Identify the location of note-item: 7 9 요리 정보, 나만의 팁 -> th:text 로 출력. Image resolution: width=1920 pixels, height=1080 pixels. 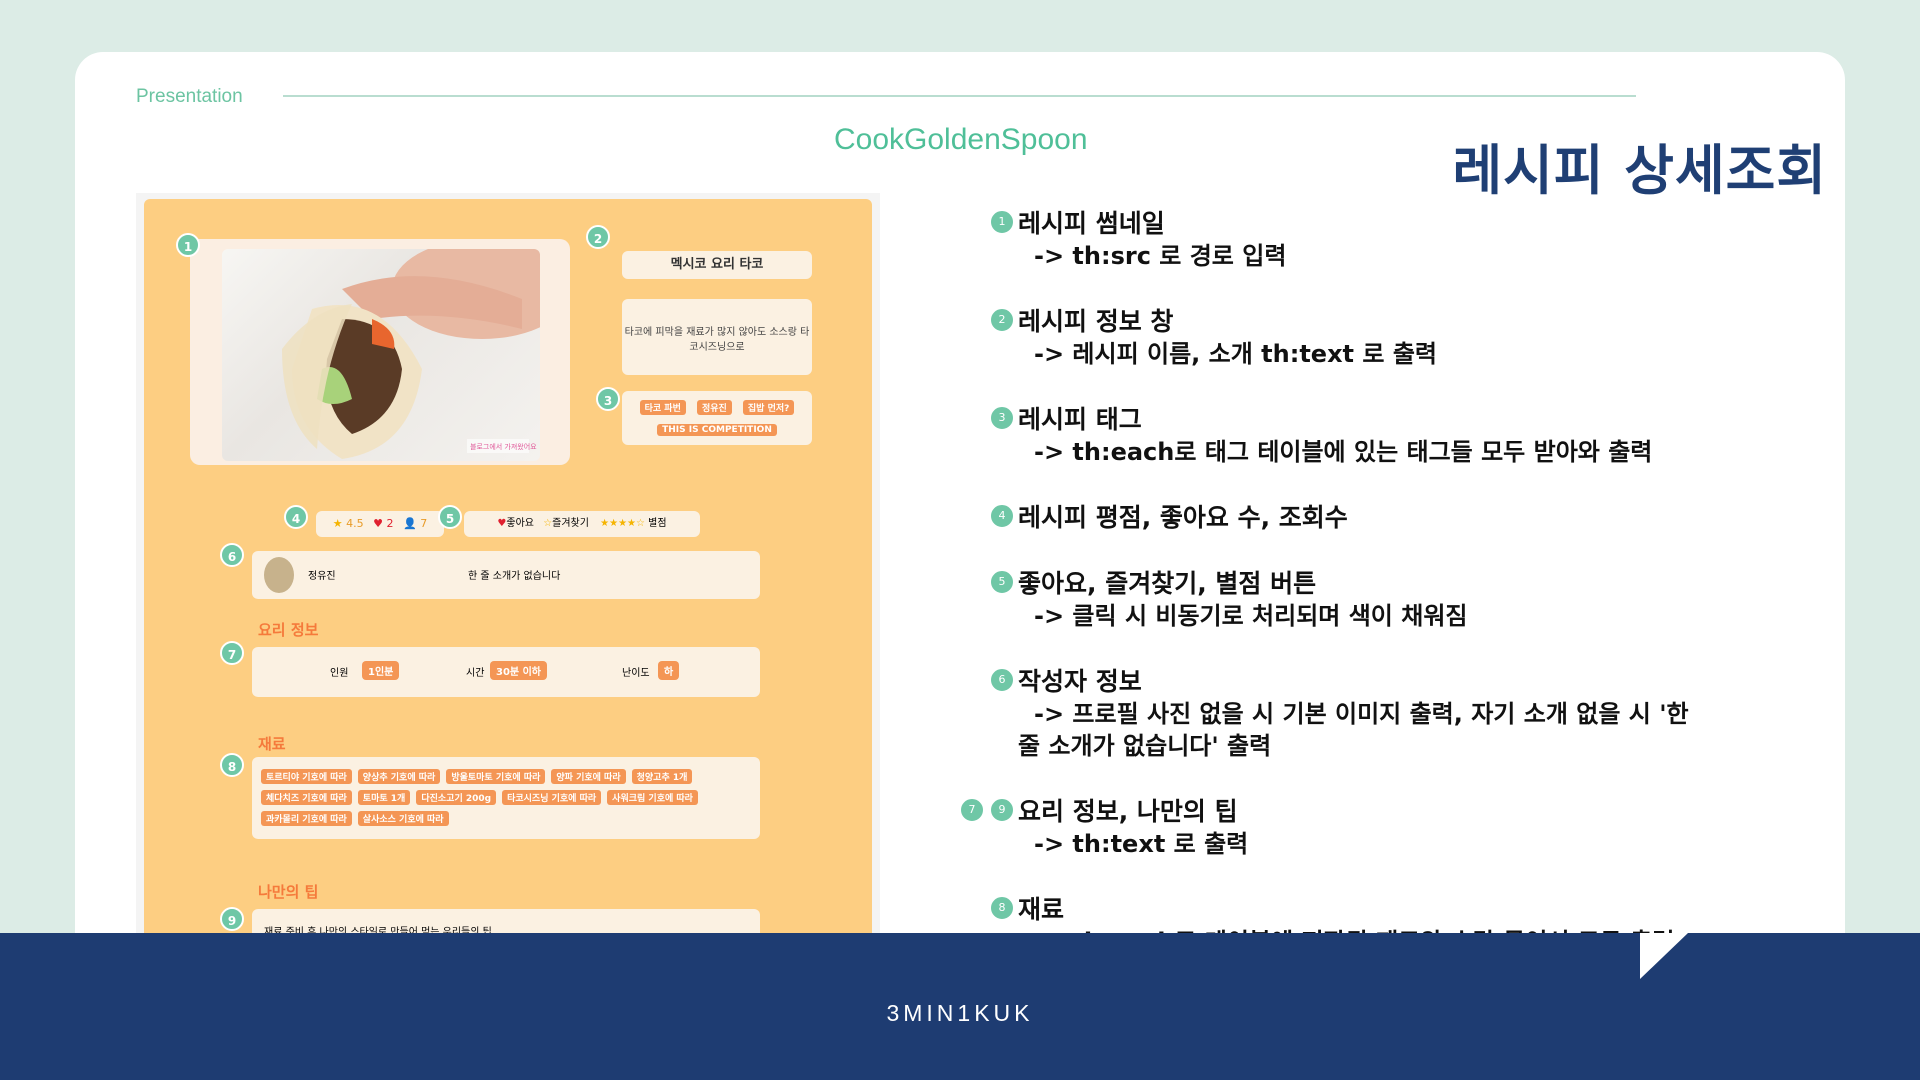
(1335, 828).